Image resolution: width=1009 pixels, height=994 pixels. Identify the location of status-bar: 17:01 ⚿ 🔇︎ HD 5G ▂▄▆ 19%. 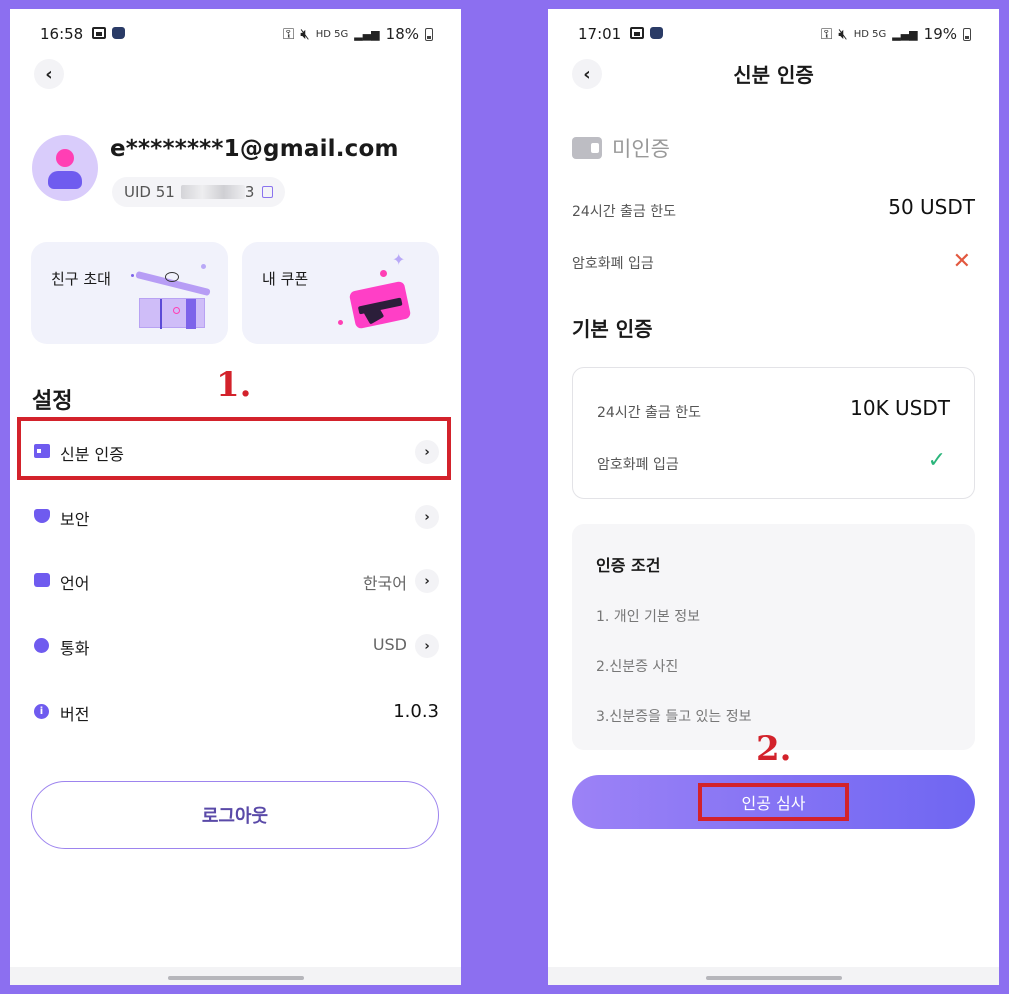
(773, 36).